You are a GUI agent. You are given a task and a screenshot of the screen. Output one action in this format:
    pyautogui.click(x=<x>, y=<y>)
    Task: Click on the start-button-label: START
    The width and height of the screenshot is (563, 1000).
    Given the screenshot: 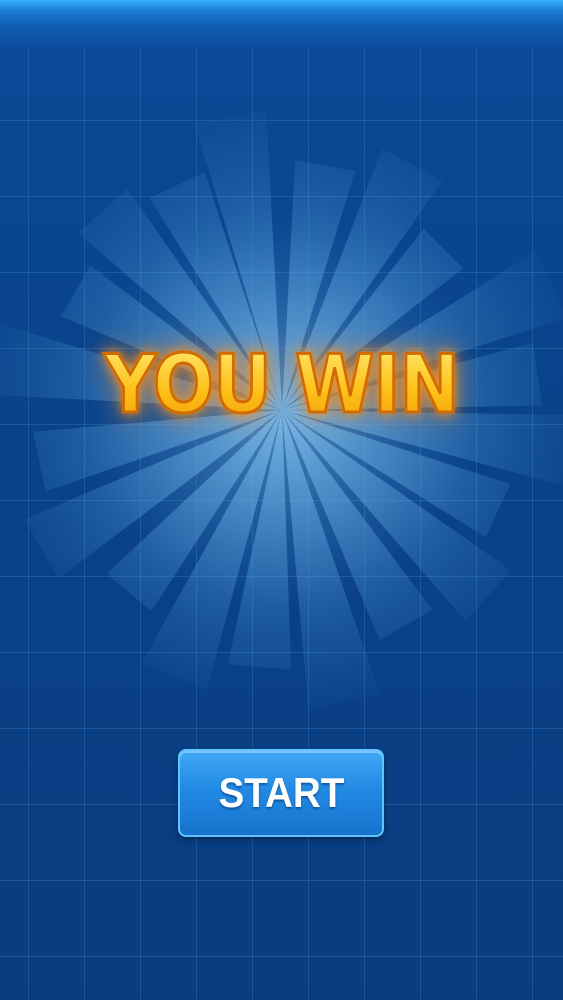 What is the action you would take?
    pyautogui.click(x=281, y=792)
    